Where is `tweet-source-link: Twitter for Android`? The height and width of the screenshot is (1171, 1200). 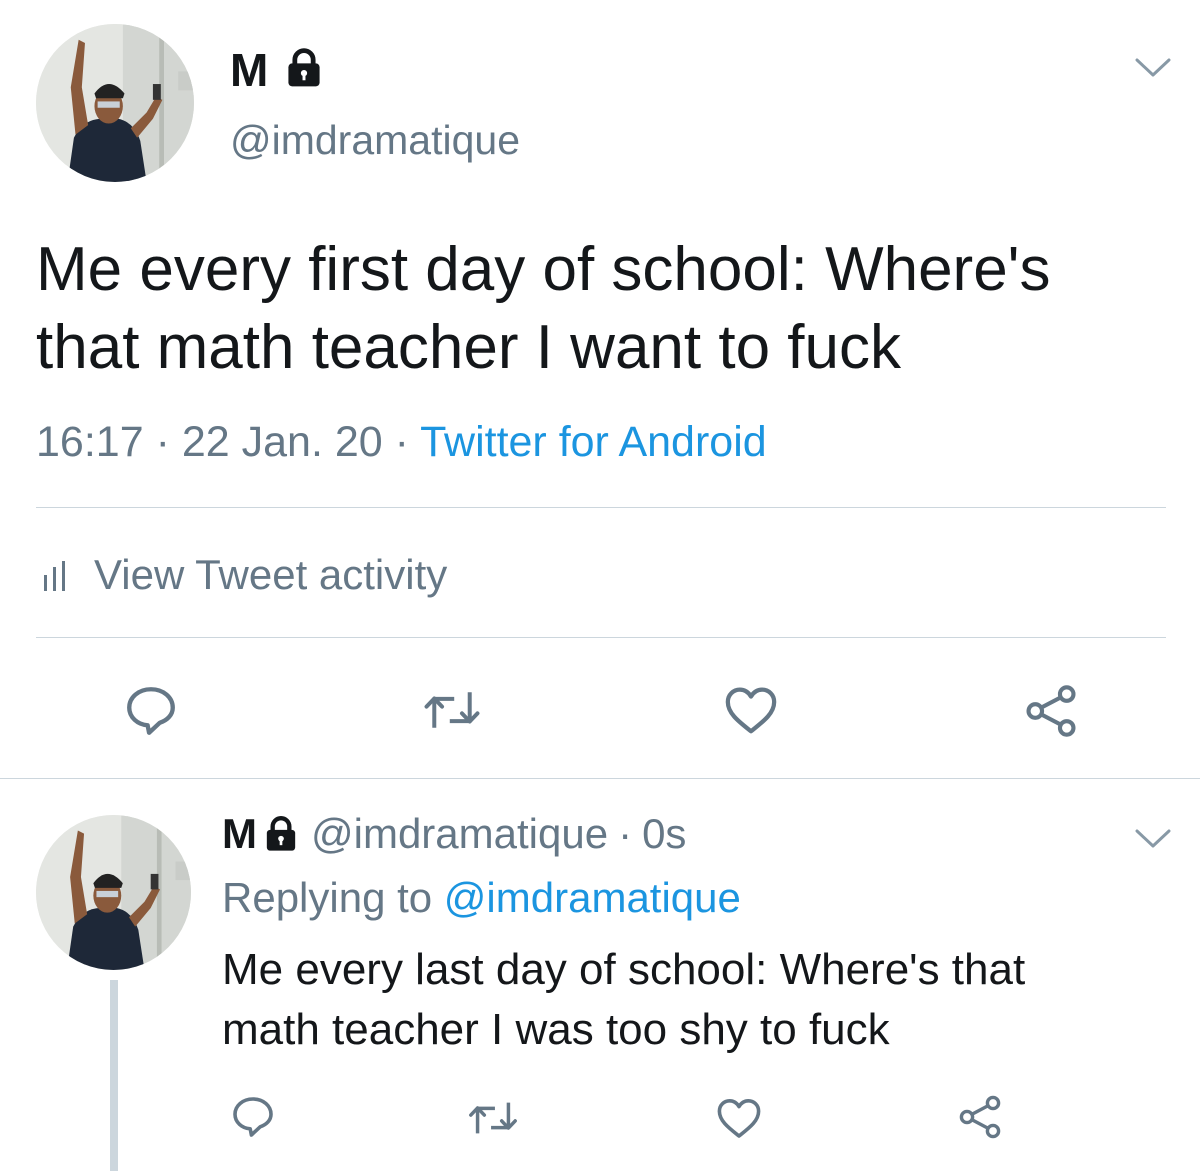 tweet-source-link: Twitter for Android is located at coordinates (593, 442).